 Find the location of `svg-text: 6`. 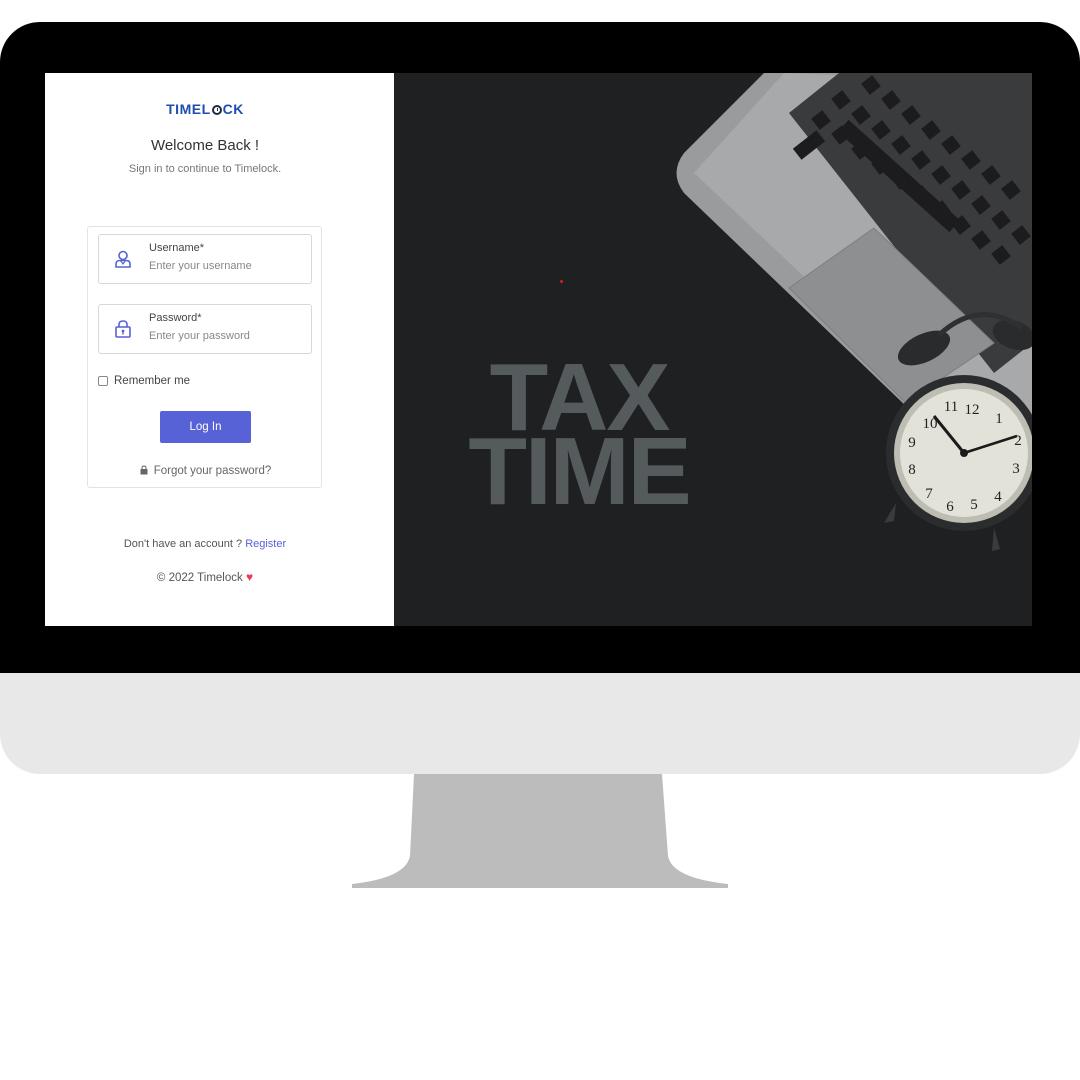

svg-text: 6 is located at coordinates (950, 507).